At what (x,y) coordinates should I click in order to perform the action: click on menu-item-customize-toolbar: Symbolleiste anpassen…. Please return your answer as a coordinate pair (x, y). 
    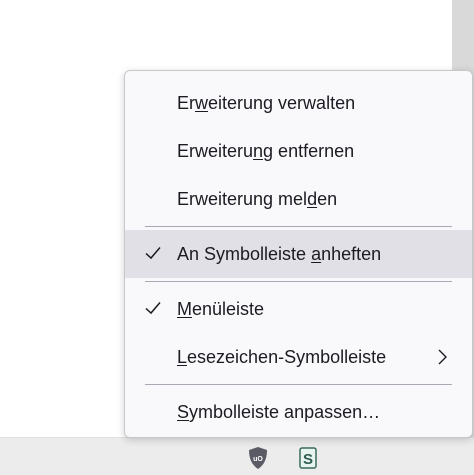
    Looking at the image, I should click on (298, 412).